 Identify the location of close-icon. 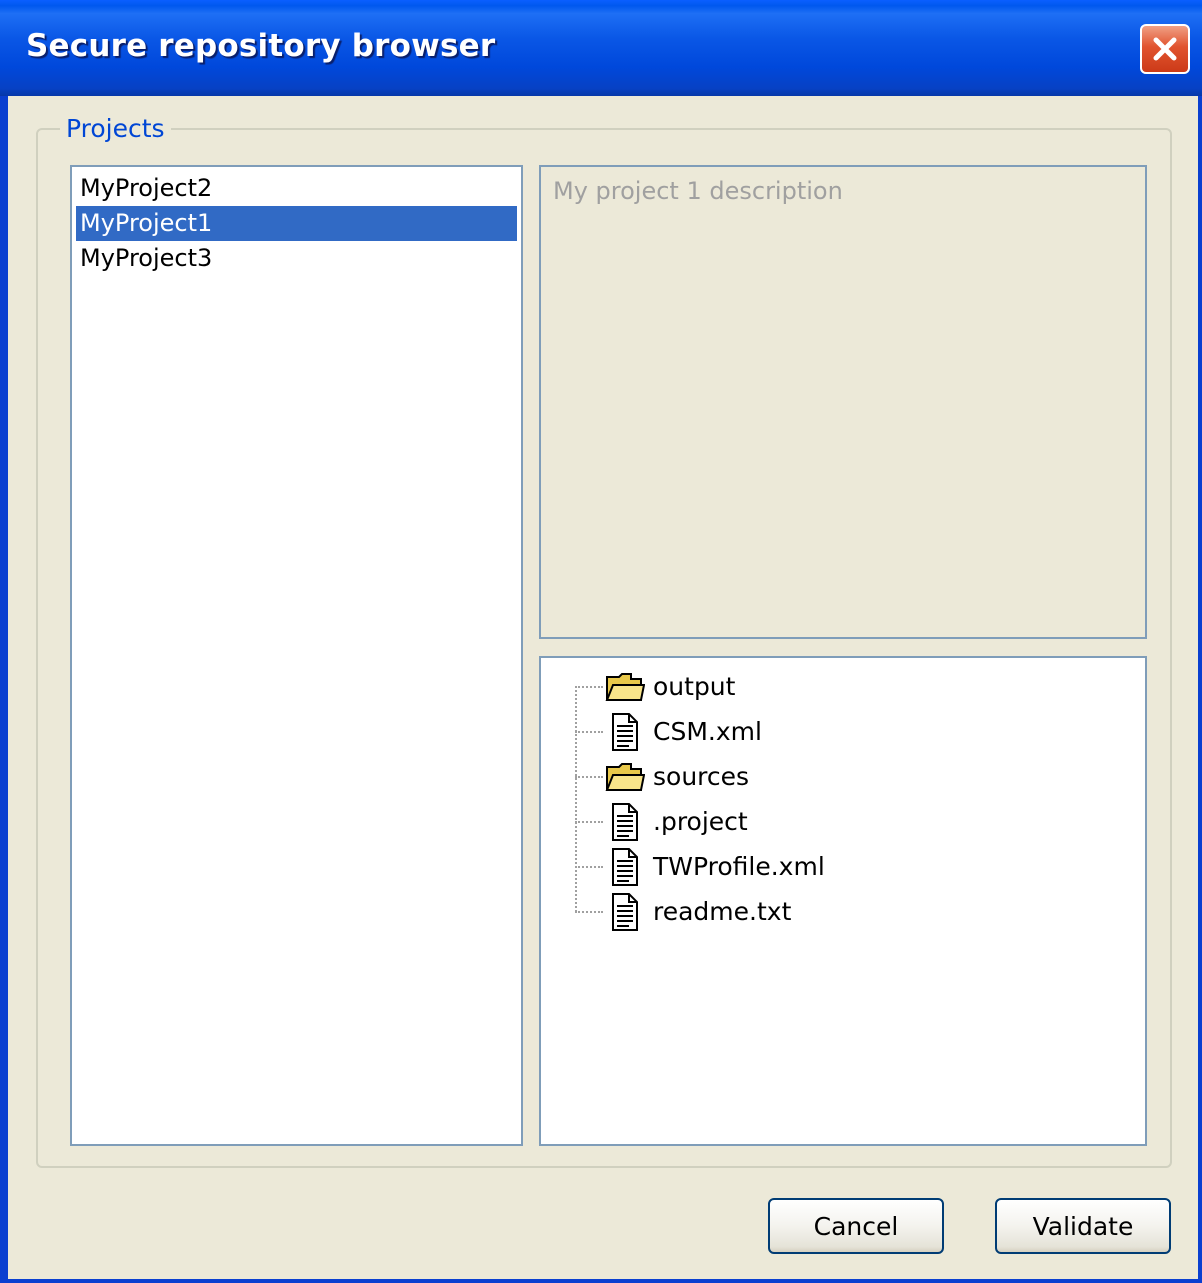
(1165, 49).